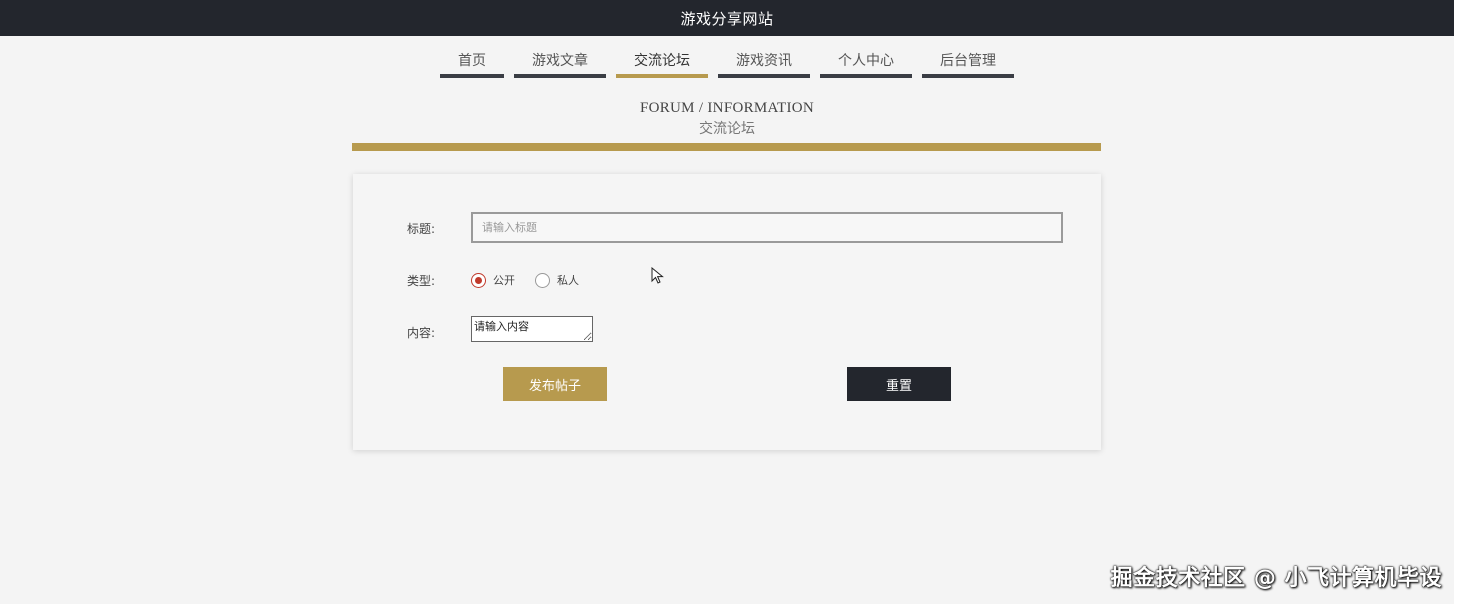  I want to click on main-nav: 首页 游戏文章 交流论坛 游戏资讯 个人中心 后台管理, so click(727, 61).